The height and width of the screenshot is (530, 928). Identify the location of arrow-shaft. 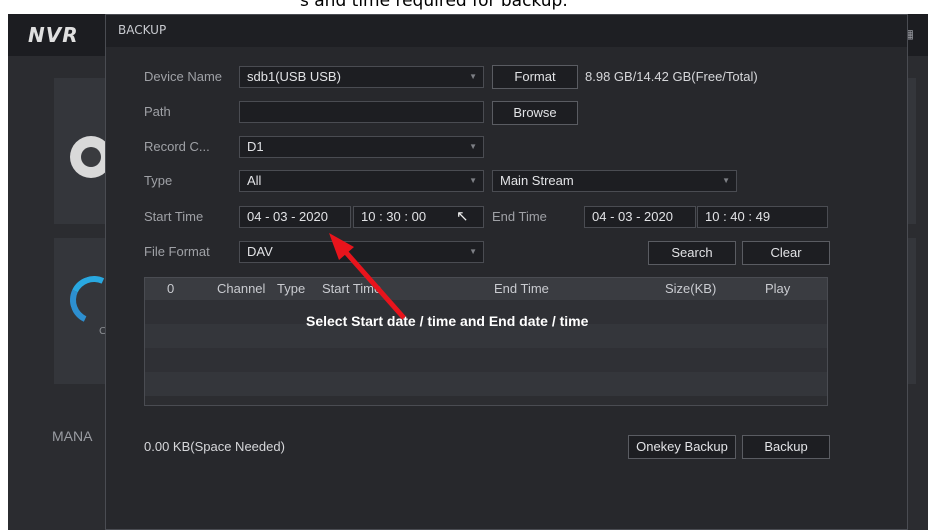
(373, 283).